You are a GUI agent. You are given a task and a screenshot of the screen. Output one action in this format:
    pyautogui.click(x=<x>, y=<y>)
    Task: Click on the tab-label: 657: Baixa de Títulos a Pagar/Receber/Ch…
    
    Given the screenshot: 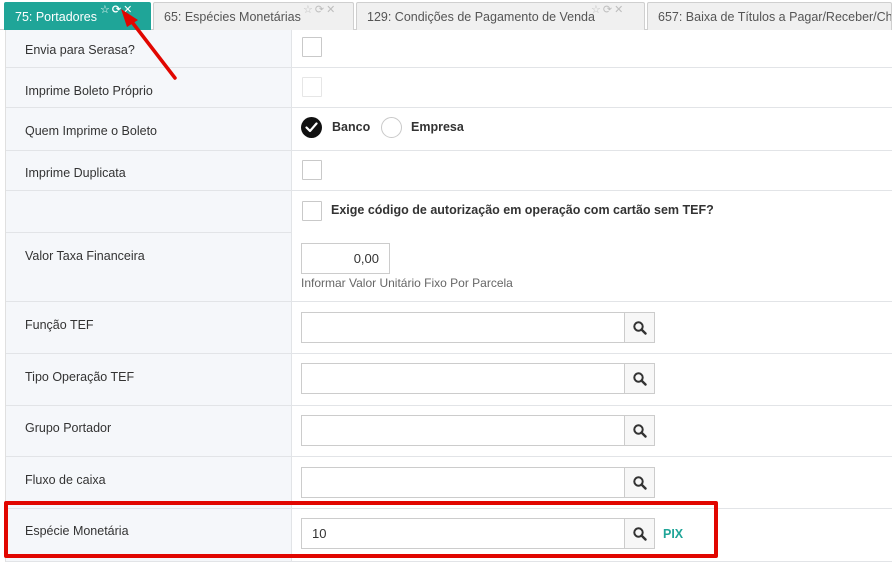 What is the action you would take?
    pyautogui.click(x=775, y=17)
    